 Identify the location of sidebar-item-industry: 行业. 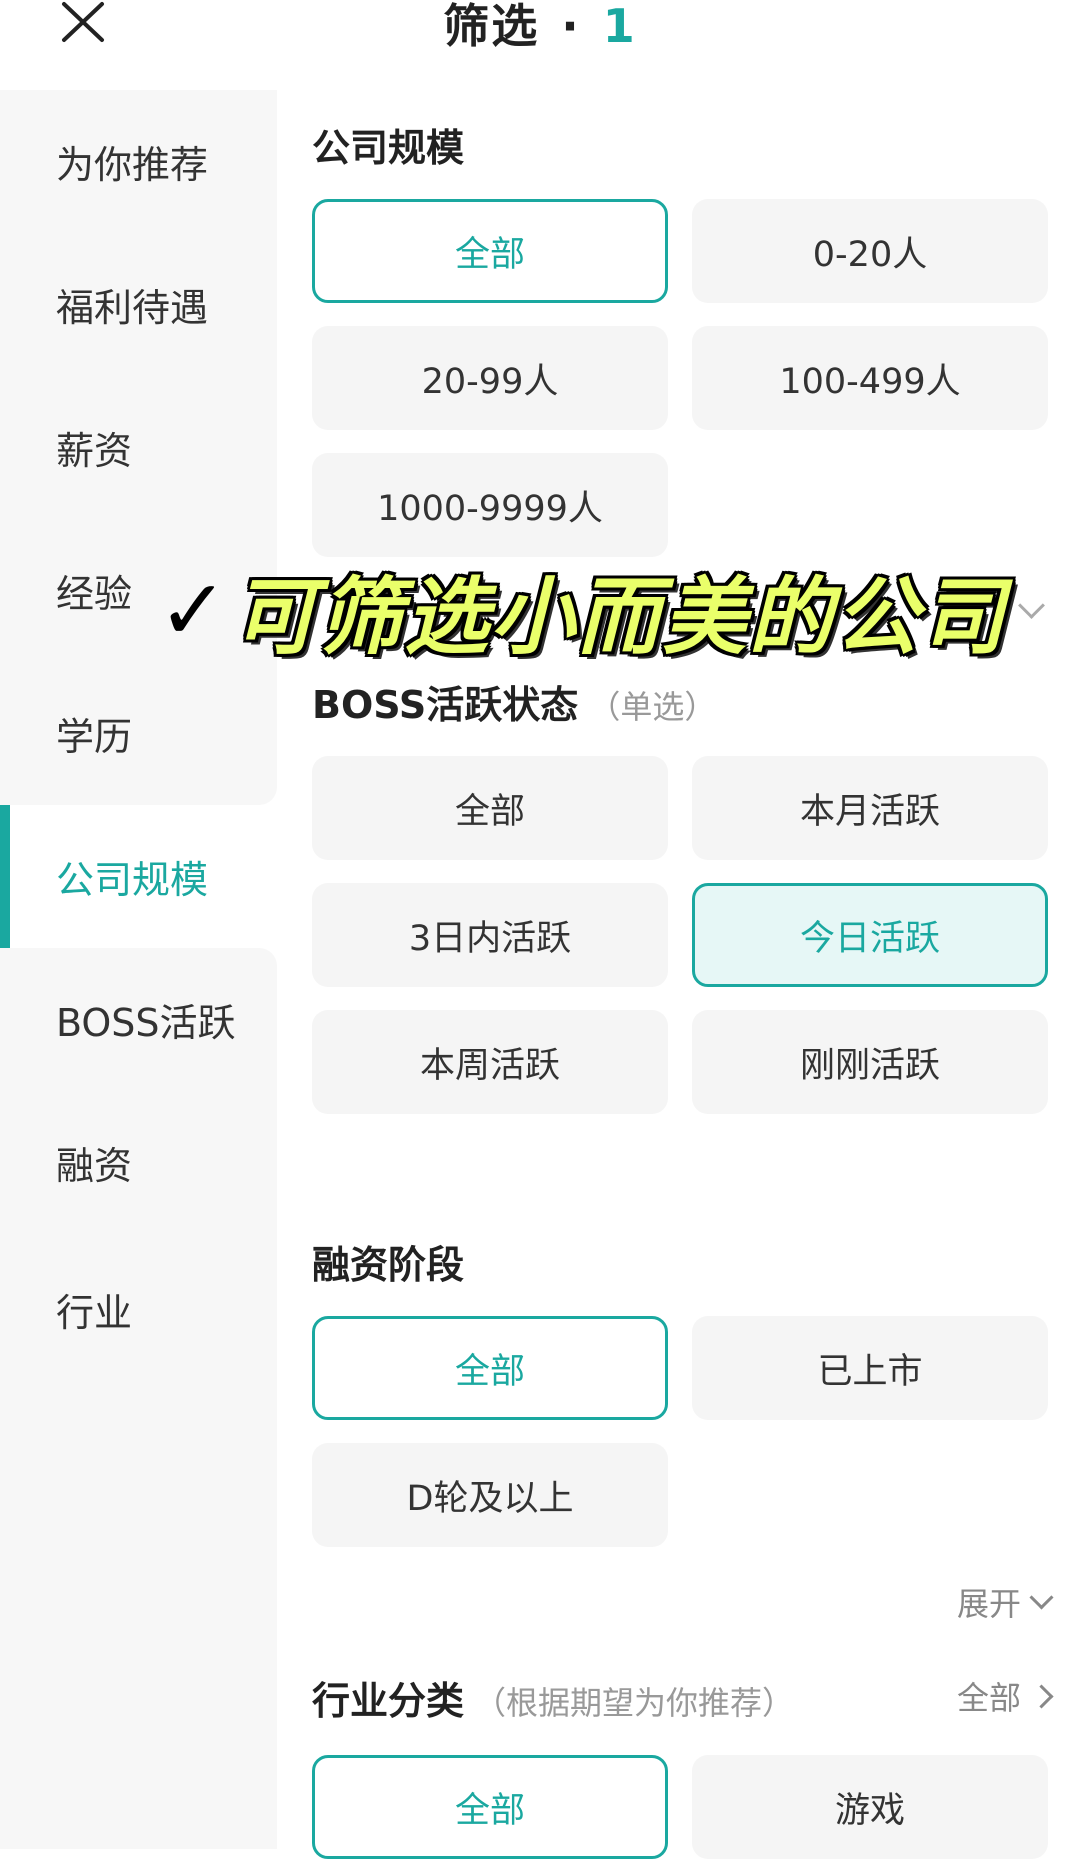
(138, 1541).